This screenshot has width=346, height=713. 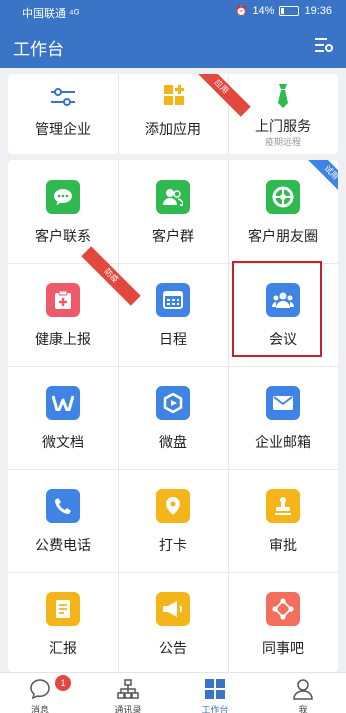 I want to click on app-label: 客户群, so click(x=173, y=236).